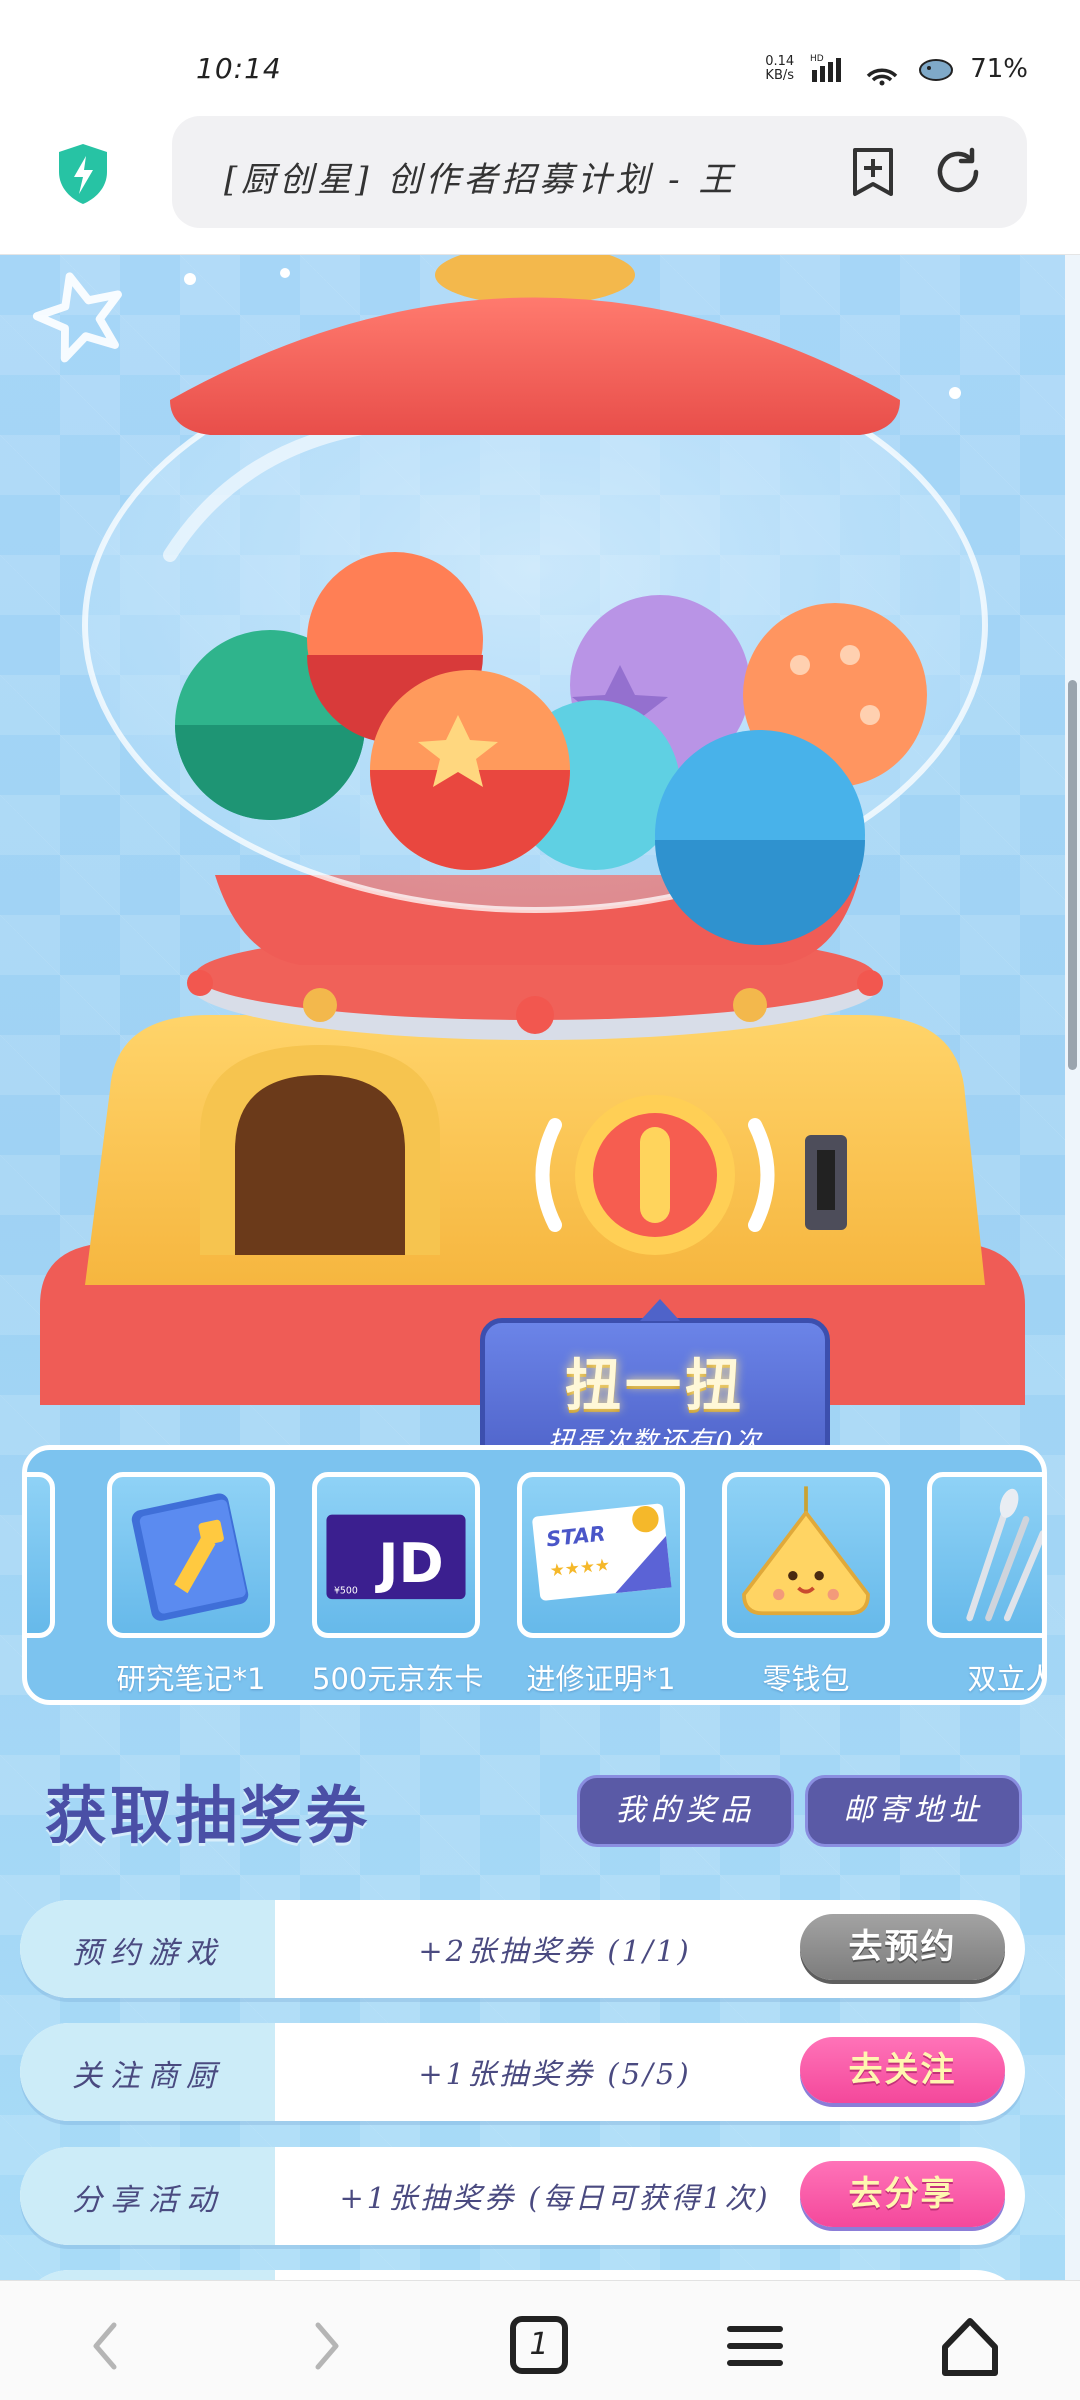 The image size is (1080, 2400). I want to click on browser-toolbar: [厨创星] 创作者招募计划 - 王, so click(540, 182).